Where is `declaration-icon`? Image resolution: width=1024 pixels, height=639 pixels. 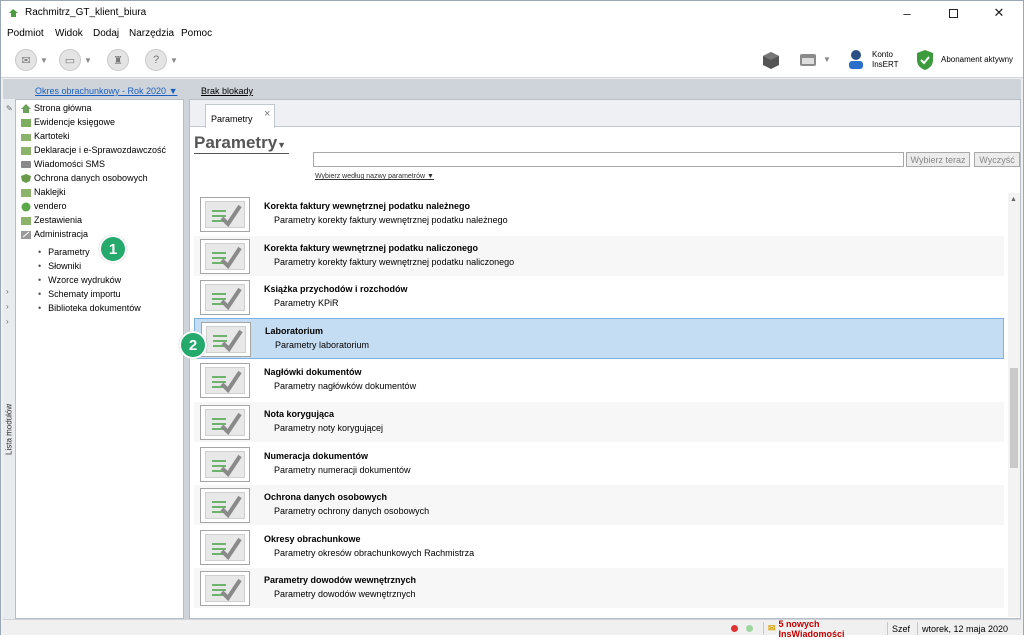
declaration-icon is located at coordinates (26, 150).